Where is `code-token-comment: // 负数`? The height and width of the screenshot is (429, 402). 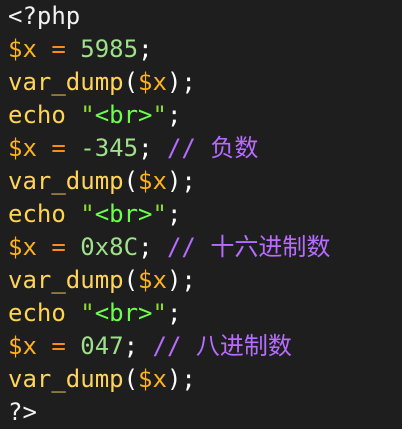
code-token-comment: // 负数 is located at coordinates (212, 148).